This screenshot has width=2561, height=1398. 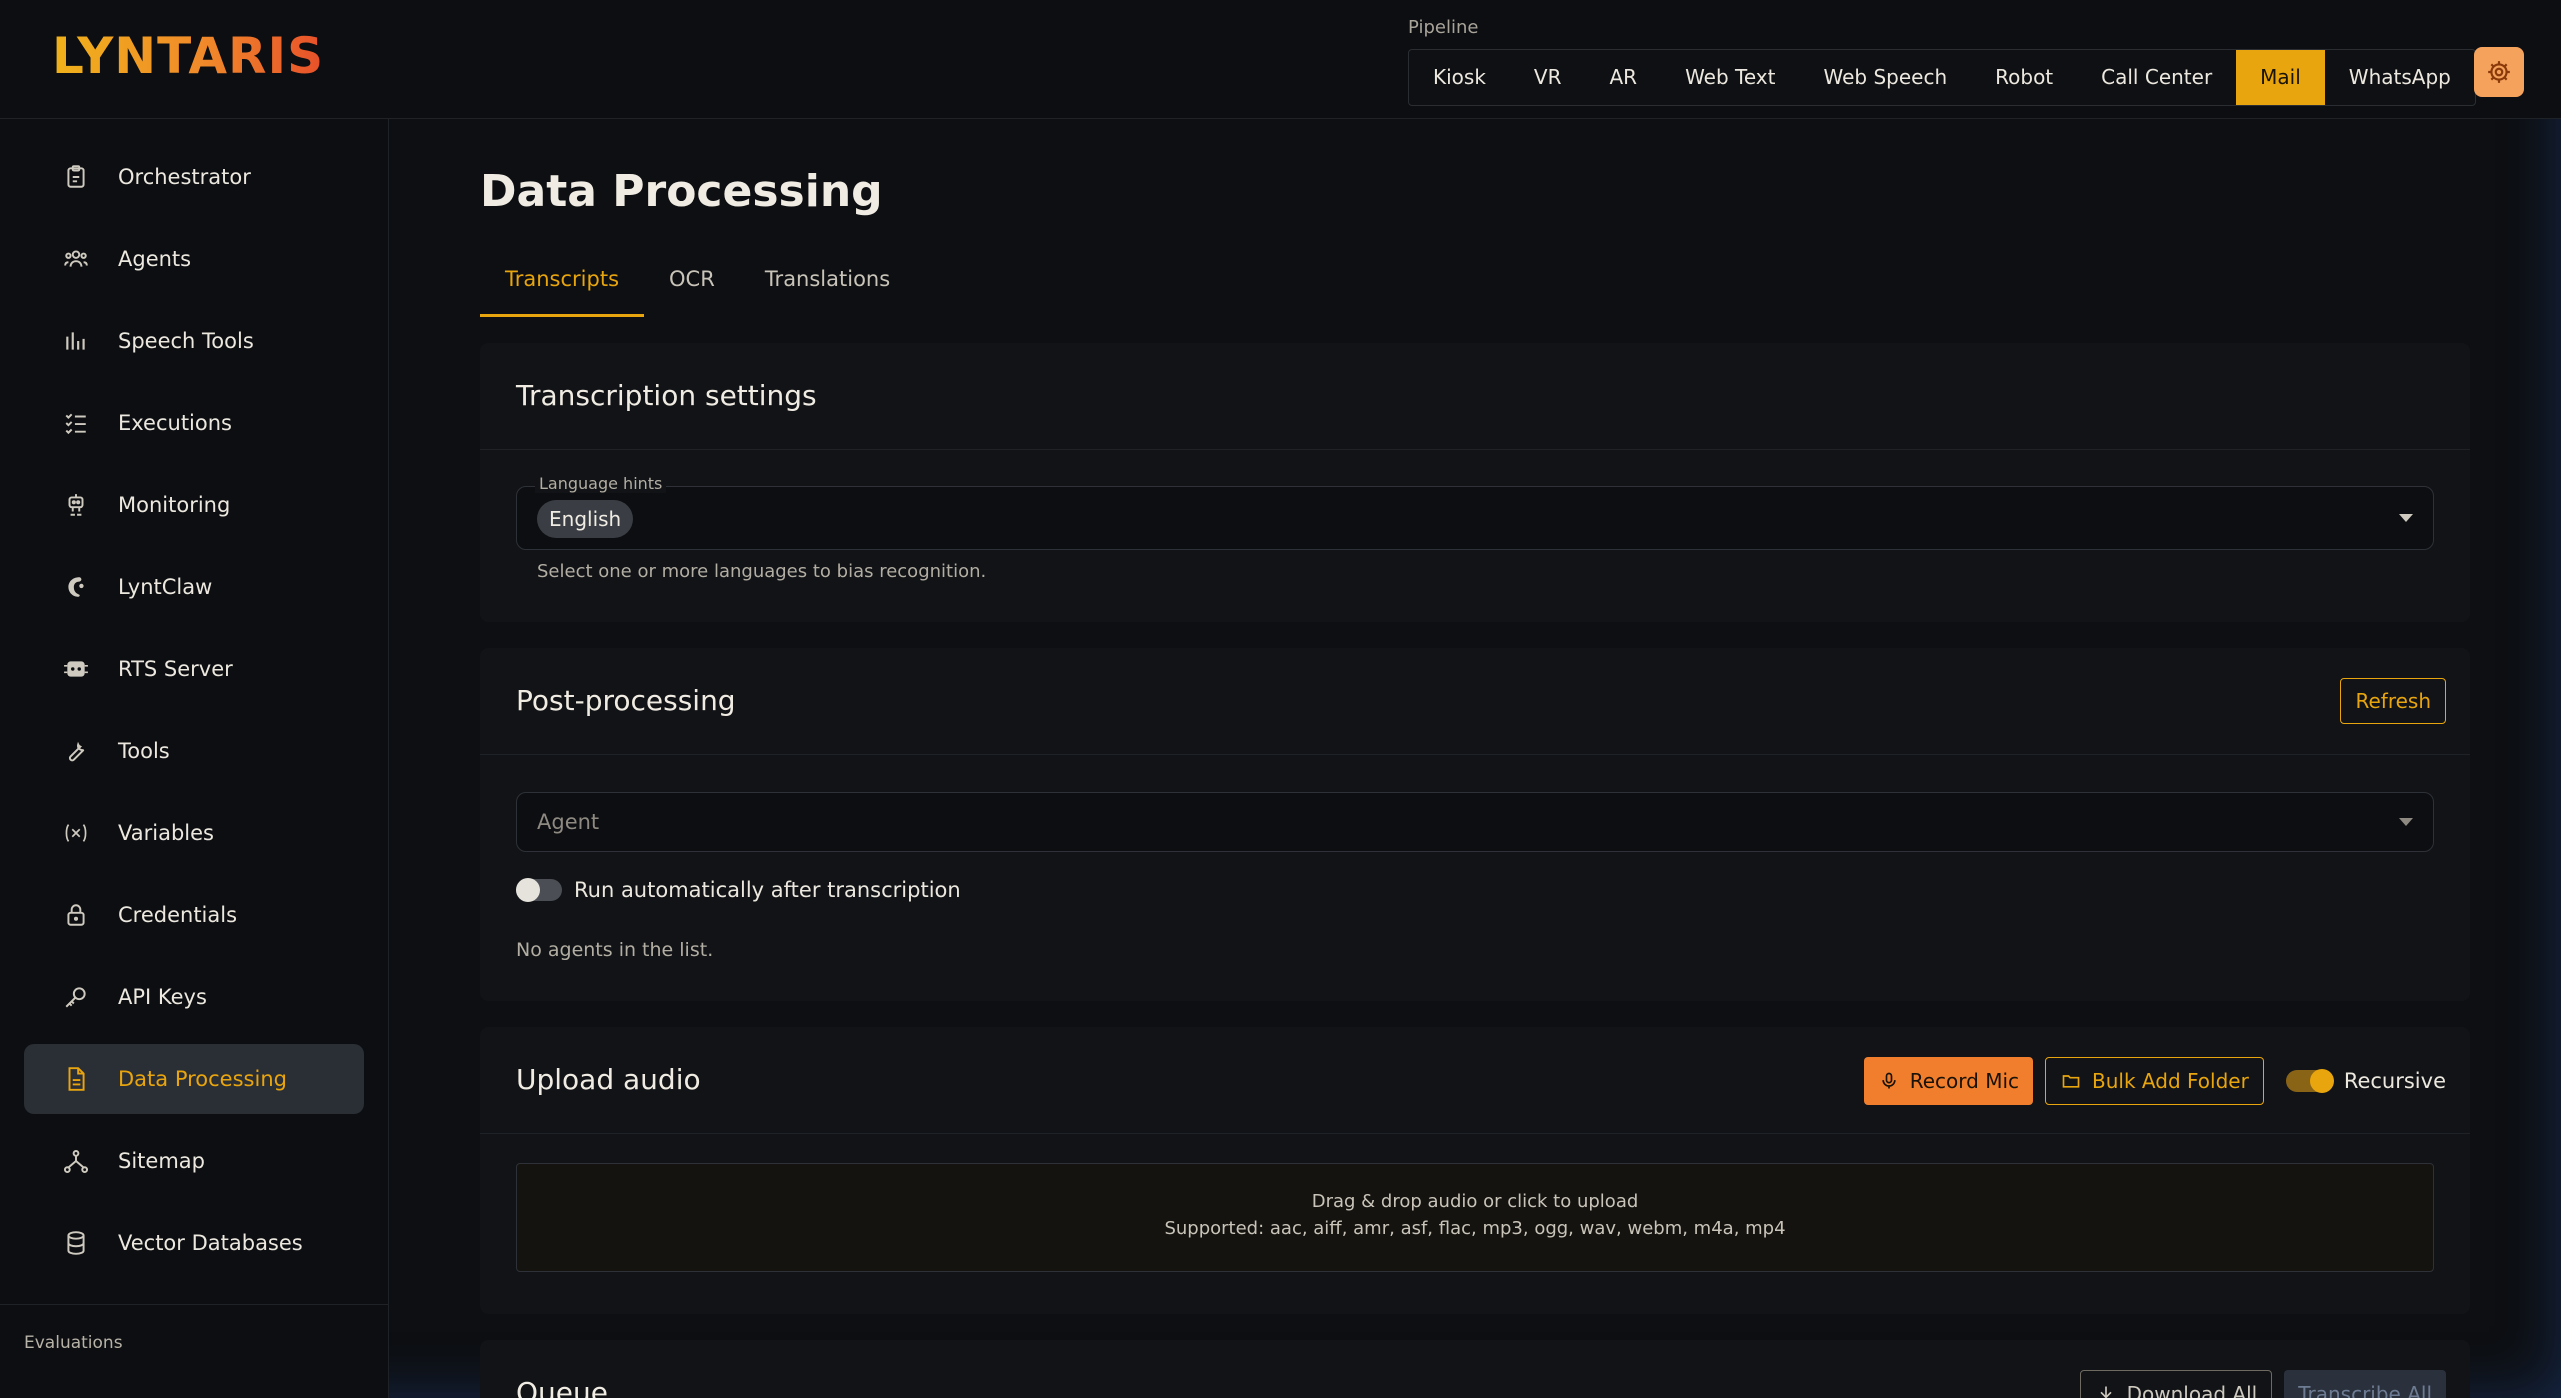 What do you see at coordinates (1475, 1201) in the screenshot?
I see `dropzone-instructions: Drag & drop audio or click to upload` at bounding box center [1475, 1201].